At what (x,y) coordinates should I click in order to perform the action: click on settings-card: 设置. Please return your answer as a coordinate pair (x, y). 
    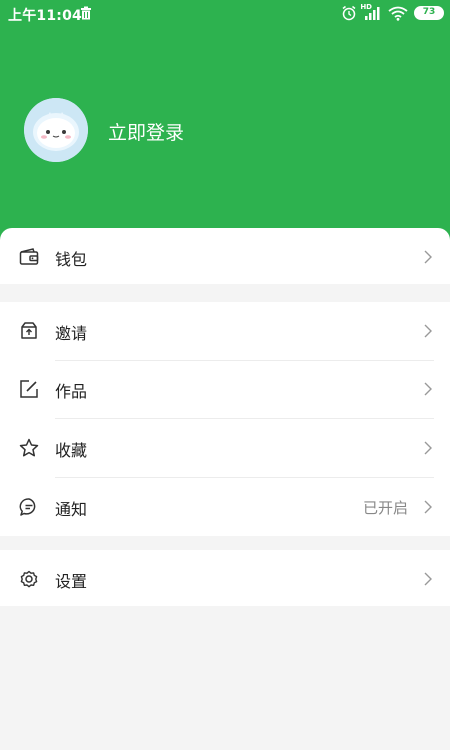
    Looking at the image, I should click on (225, 578).